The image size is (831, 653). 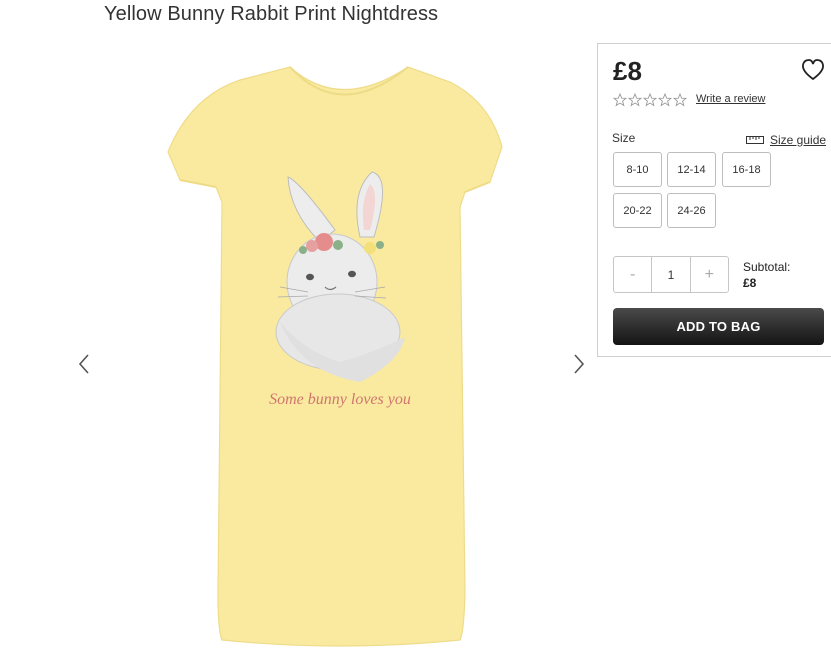 What do you see at coordinates (709, 274) in the screenshot?
I see `quantity-increase-button: +` at bounding box center [709, 274].